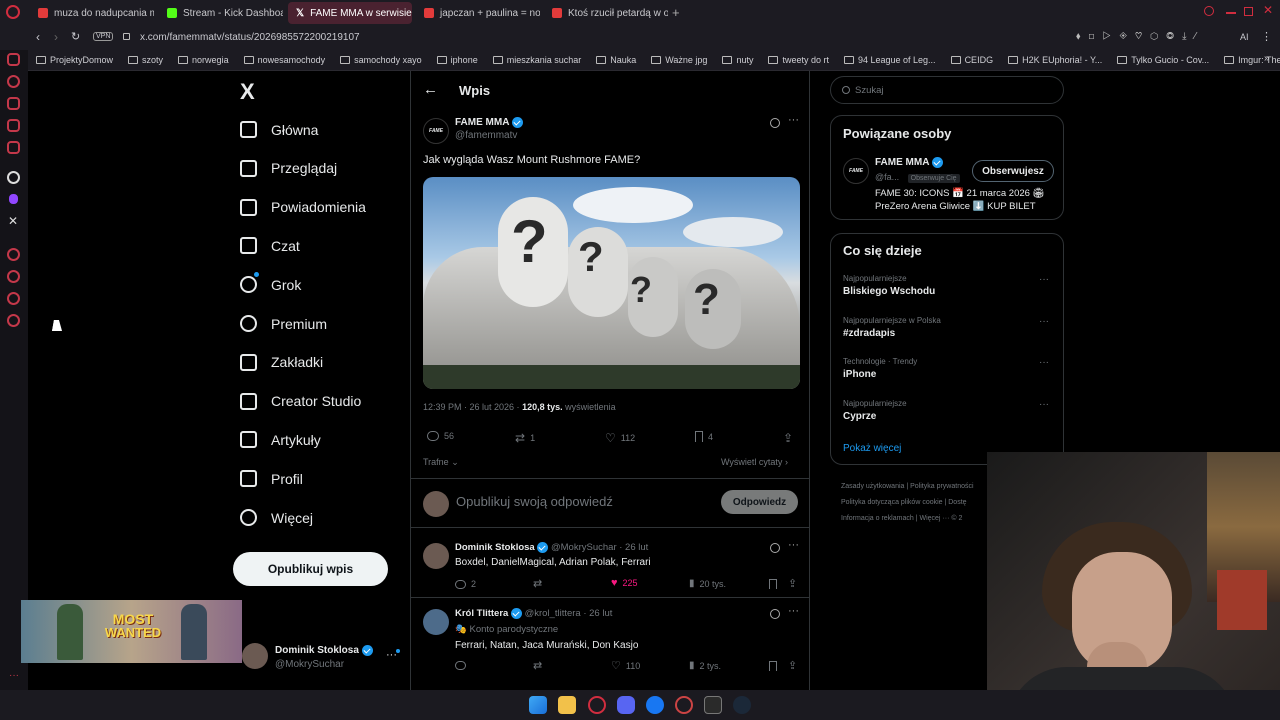 The image size is (1280, 720). What do you see at coordinates (13, 125) in the screenshot?
I see `messenger-sidebar-icon` at bounding box center [13, 125].